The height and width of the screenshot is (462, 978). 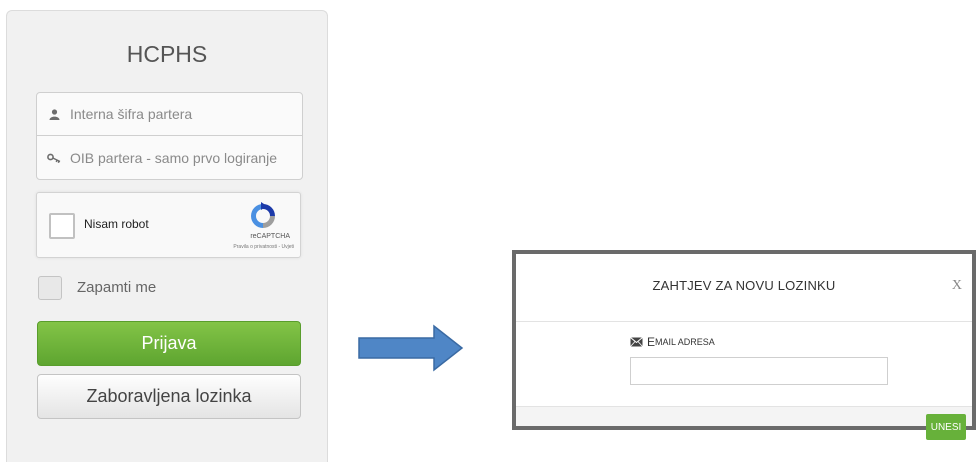 I want to click on captcha-checkbox, so click(x=62, y=226).